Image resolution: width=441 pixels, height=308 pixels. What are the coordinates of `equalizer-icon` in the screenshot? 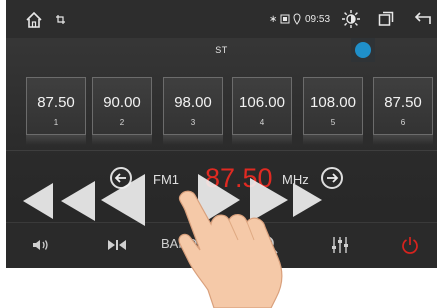 It's located at (340, 245).